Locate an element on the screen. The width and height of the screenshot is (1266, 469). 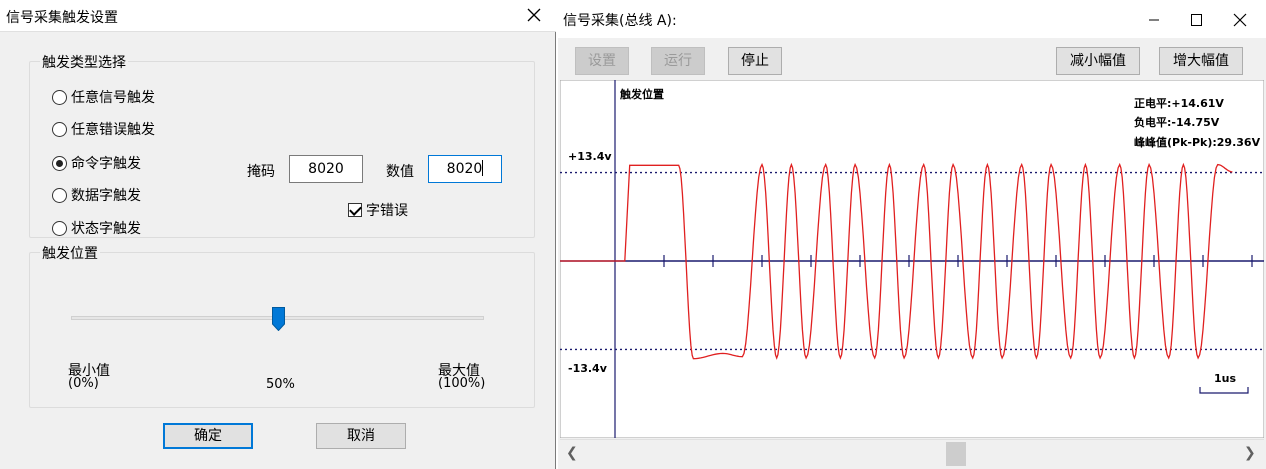
trigger-position-group-label: 触发位置 is located at coordinates (70, 253).